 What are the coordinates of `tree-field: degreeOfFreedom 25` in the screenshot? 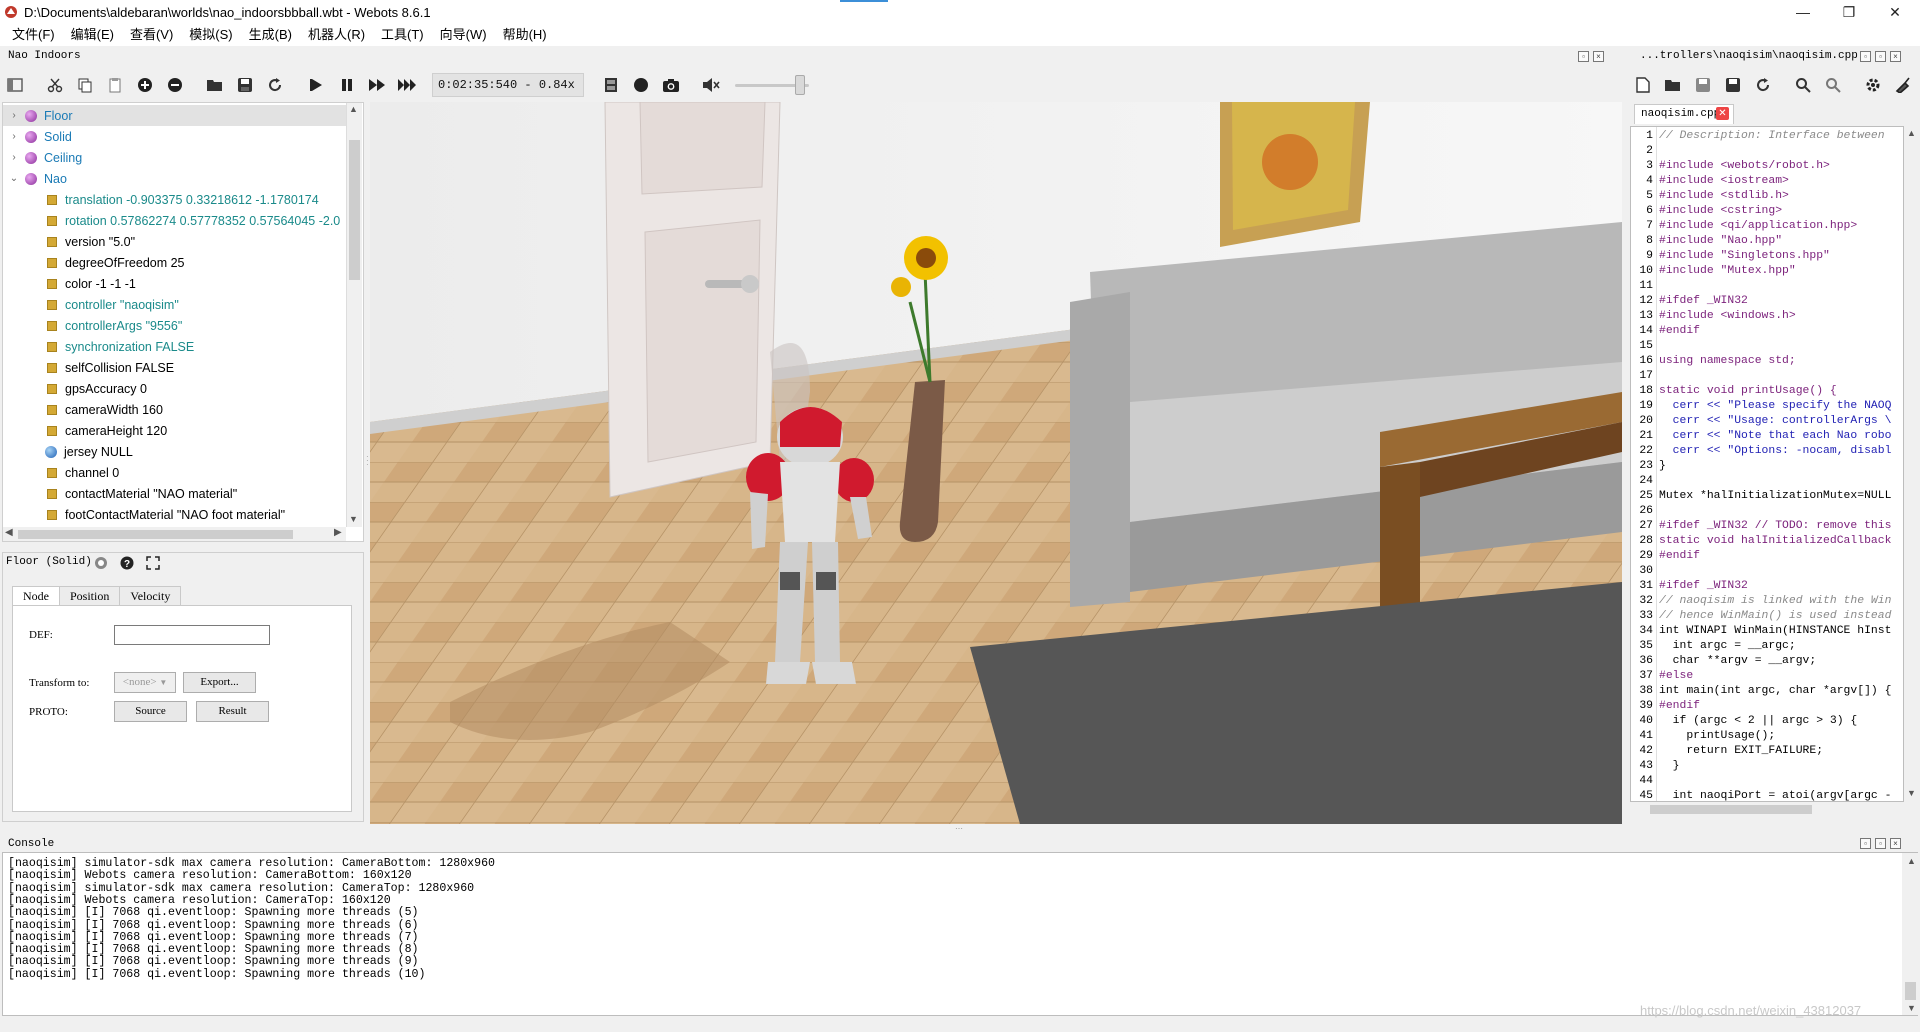 It's located at (94, 262).